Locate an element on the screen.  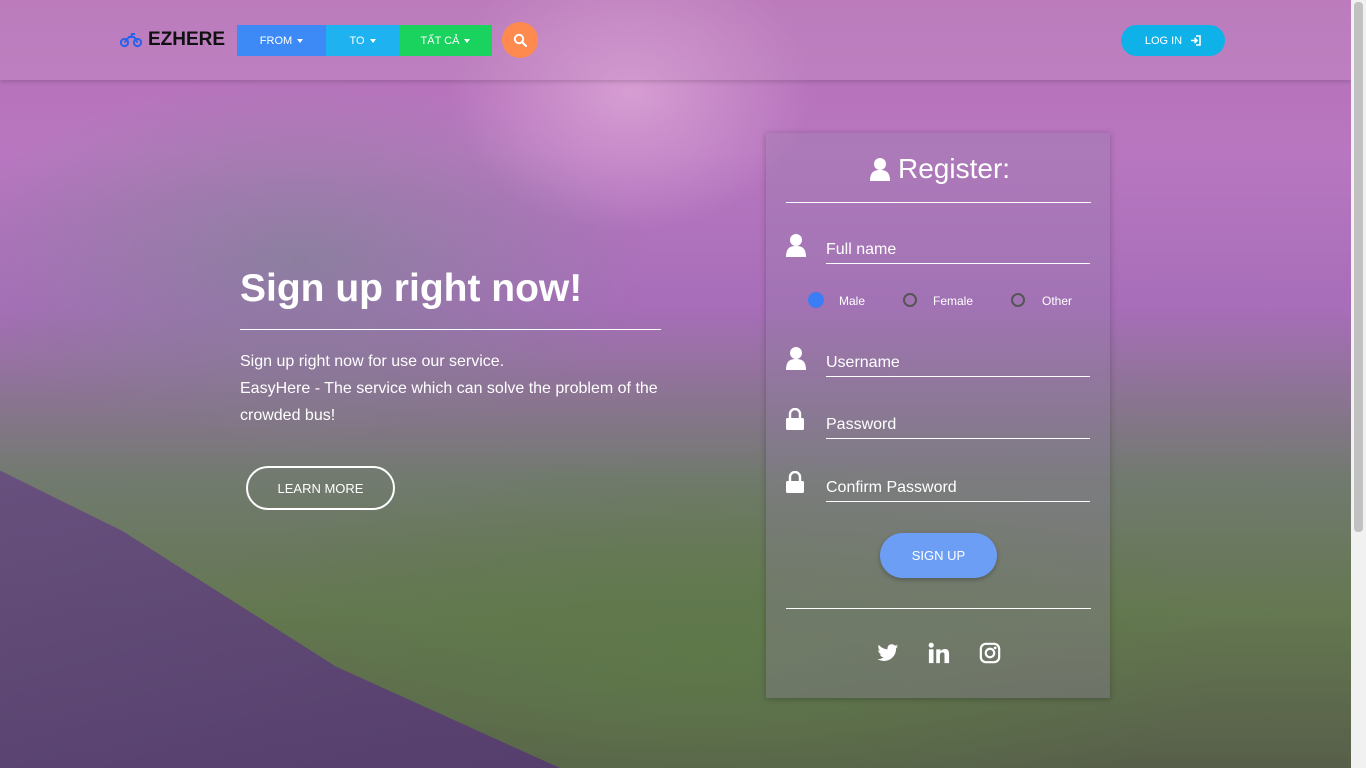
username-input is located at coordinates (958, 363).